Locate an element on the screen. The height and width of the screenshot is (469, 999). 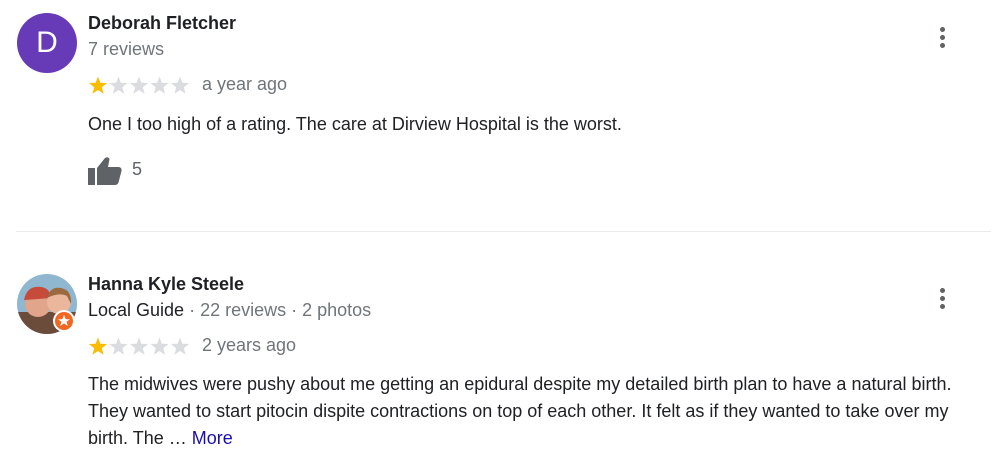
rating-row: 2 years ago is located at coordinates (192, 347).